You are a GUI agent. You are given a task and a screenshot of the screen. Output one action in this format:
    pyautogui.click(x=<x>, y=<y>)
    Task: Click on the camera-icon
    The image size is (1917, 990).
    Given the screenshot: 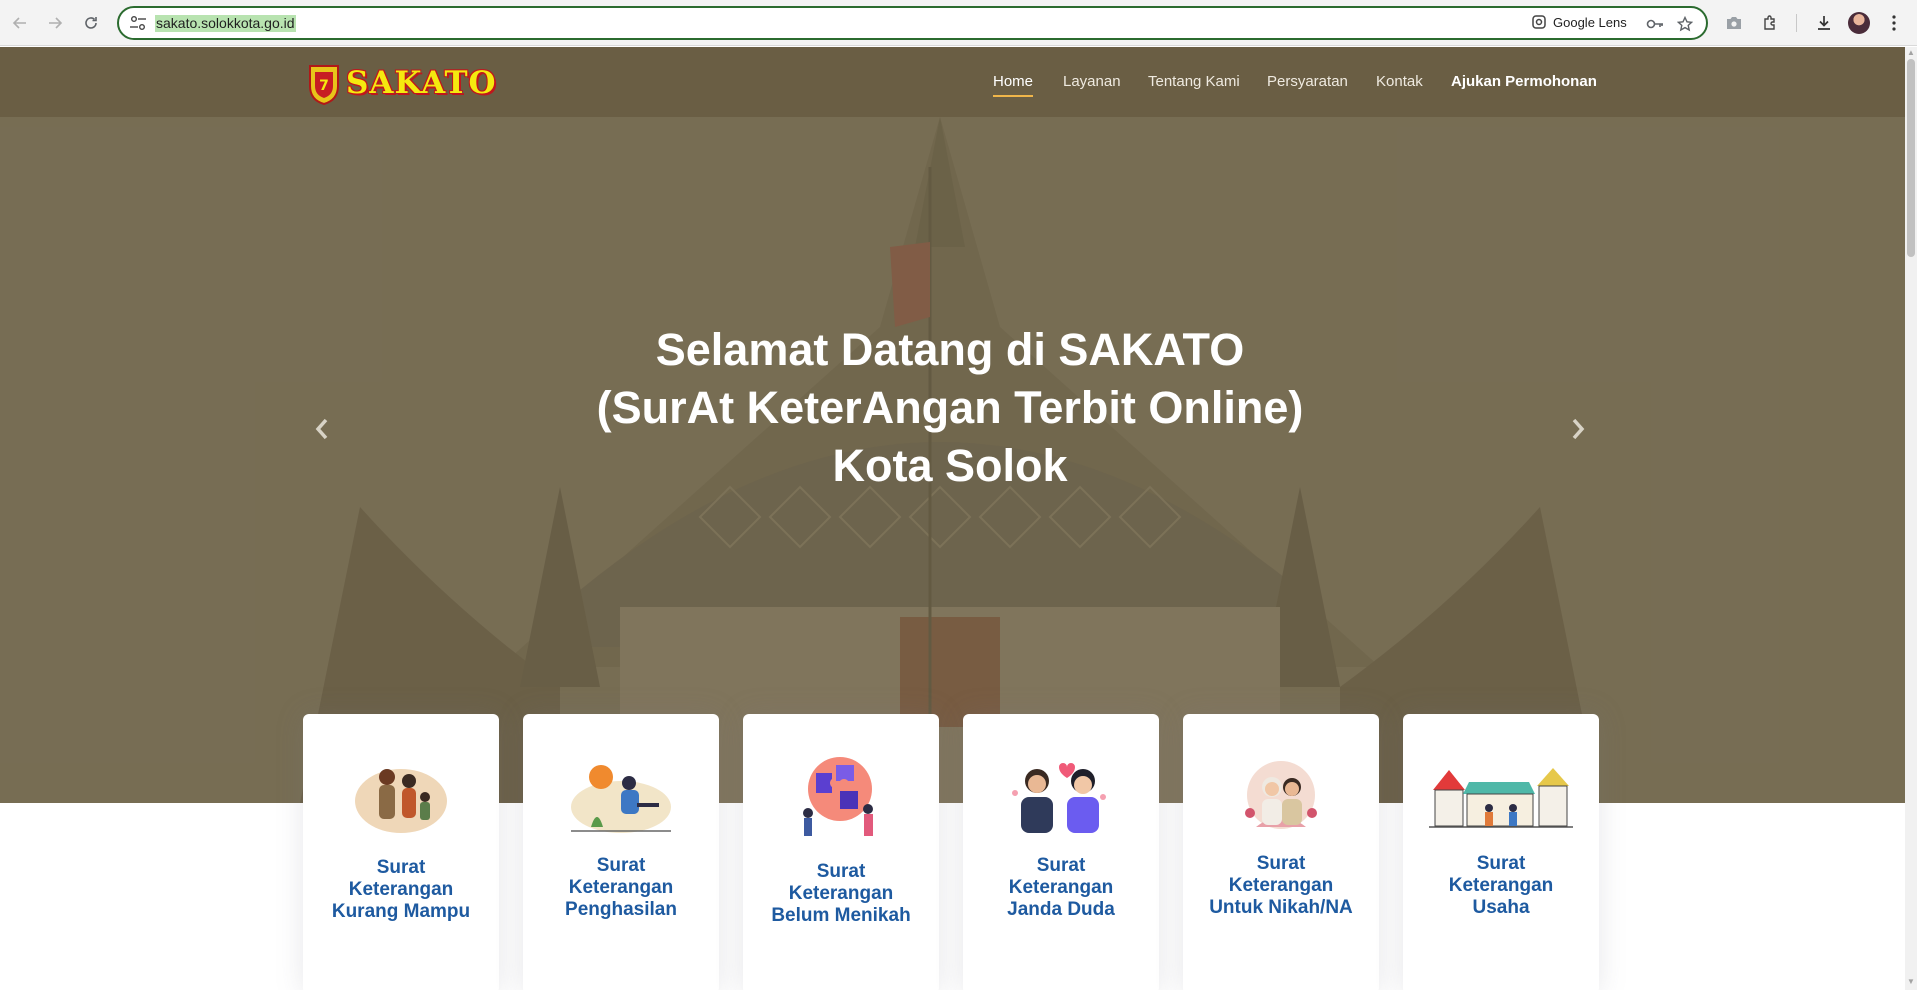 What is the action you would take?
    pyautogui.click(x=1734, y=23)
    